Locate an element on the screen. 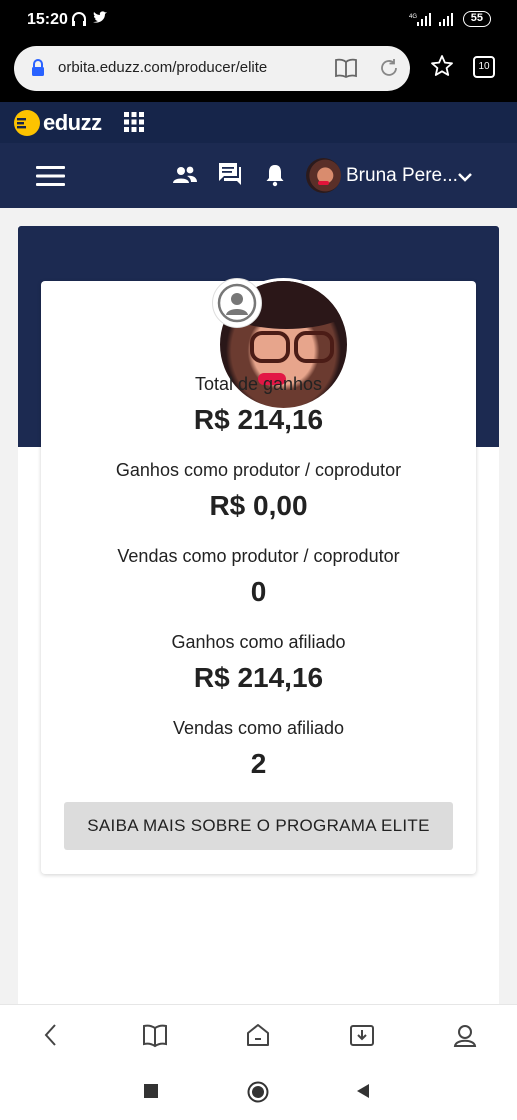 The width and height of the screenshot is (517, 1120). stat-value: 2 is located at coordinates (258, 763).